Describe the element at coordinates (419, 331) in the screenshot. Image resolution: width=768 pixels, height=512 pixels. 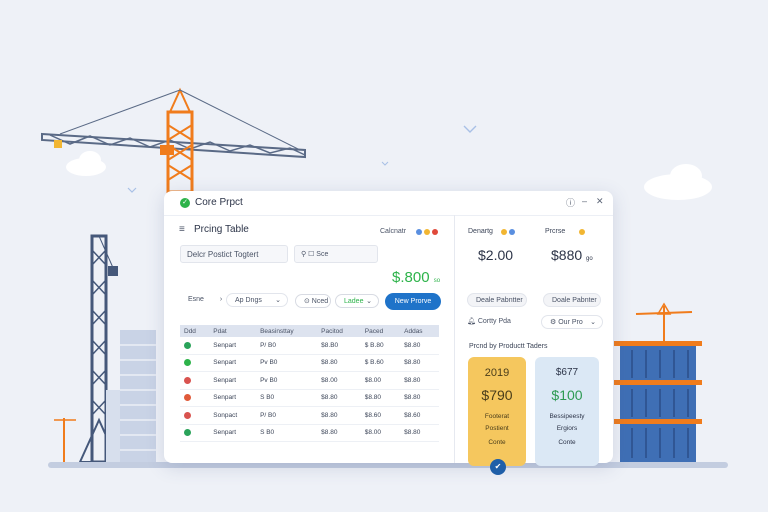
I see `column-header: Addas` at that location.